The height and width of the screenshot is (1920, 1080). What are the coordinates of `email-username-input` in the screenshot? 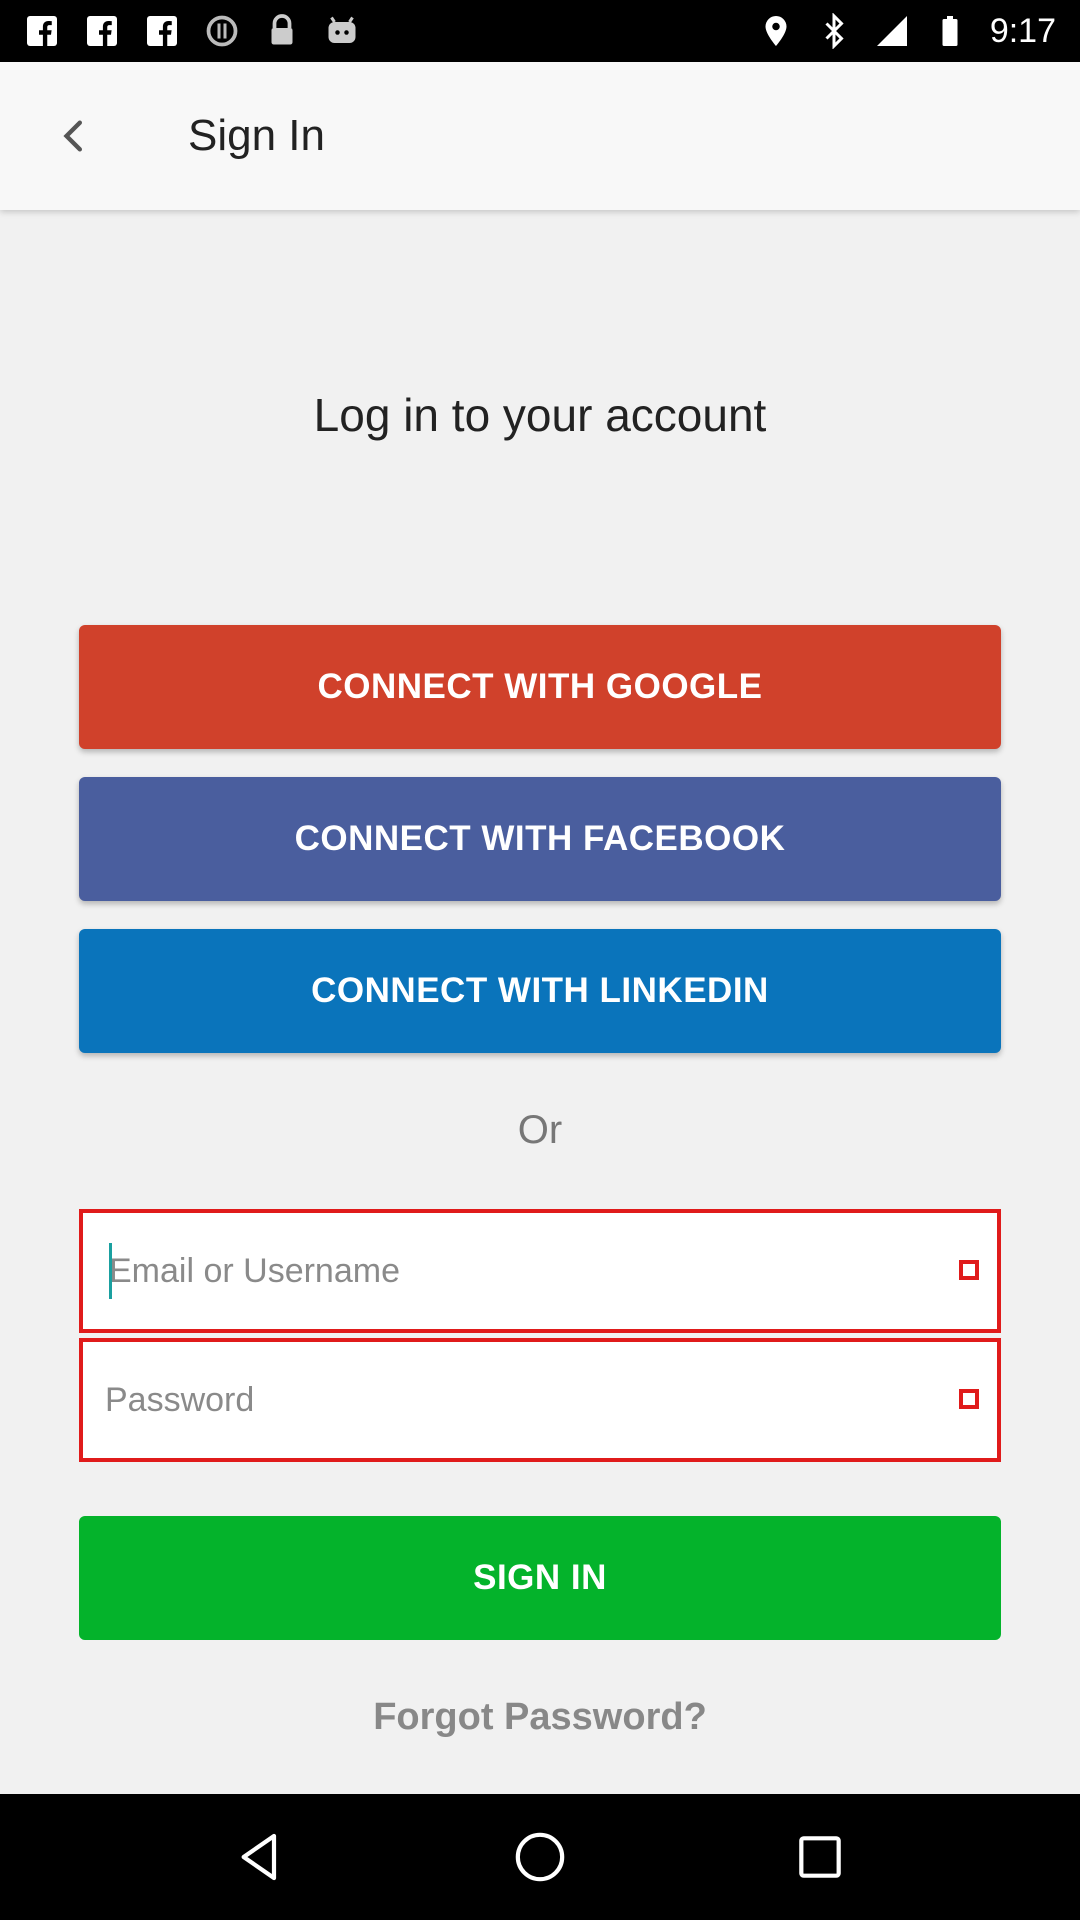 It's located at (515, 1271).